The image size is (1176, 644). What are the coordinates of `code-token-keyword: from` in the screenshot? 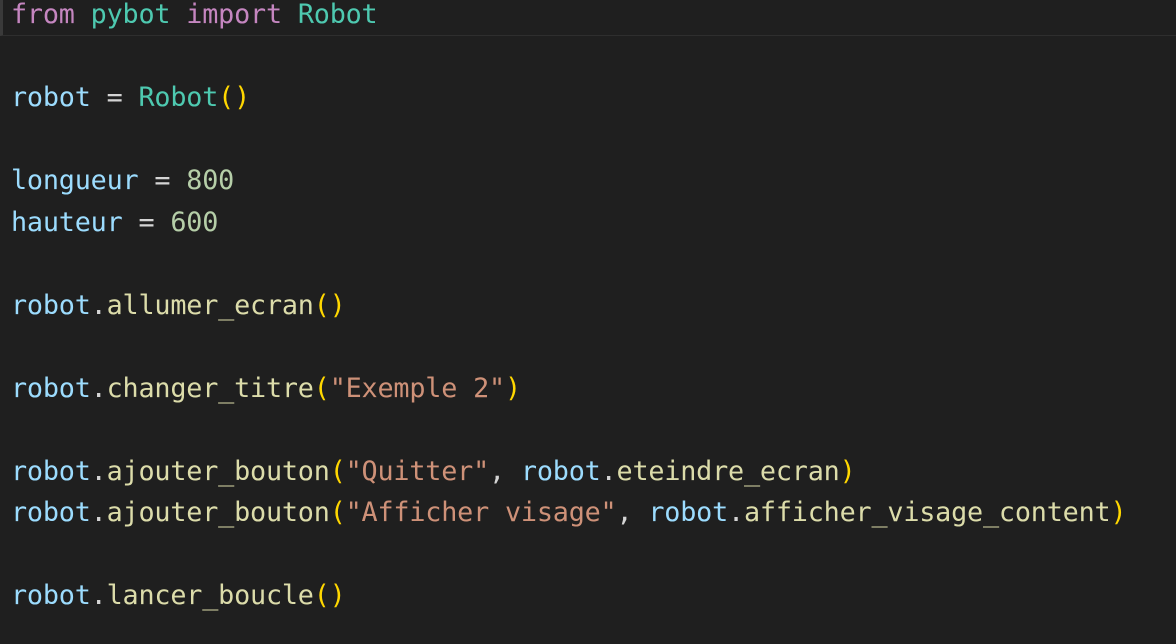 It's located at (43, 15).